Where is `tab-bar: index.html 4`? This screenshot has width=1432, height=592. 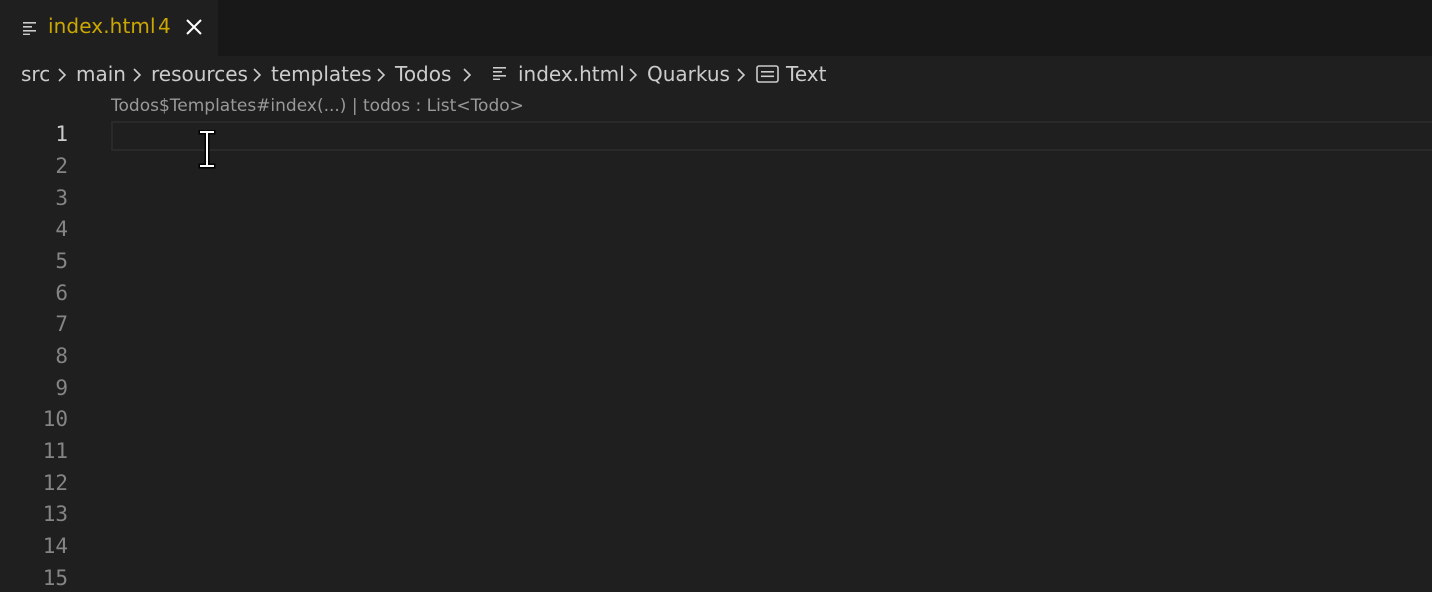 tab-bar: index.html 4 is located at coordinates (716, 28).